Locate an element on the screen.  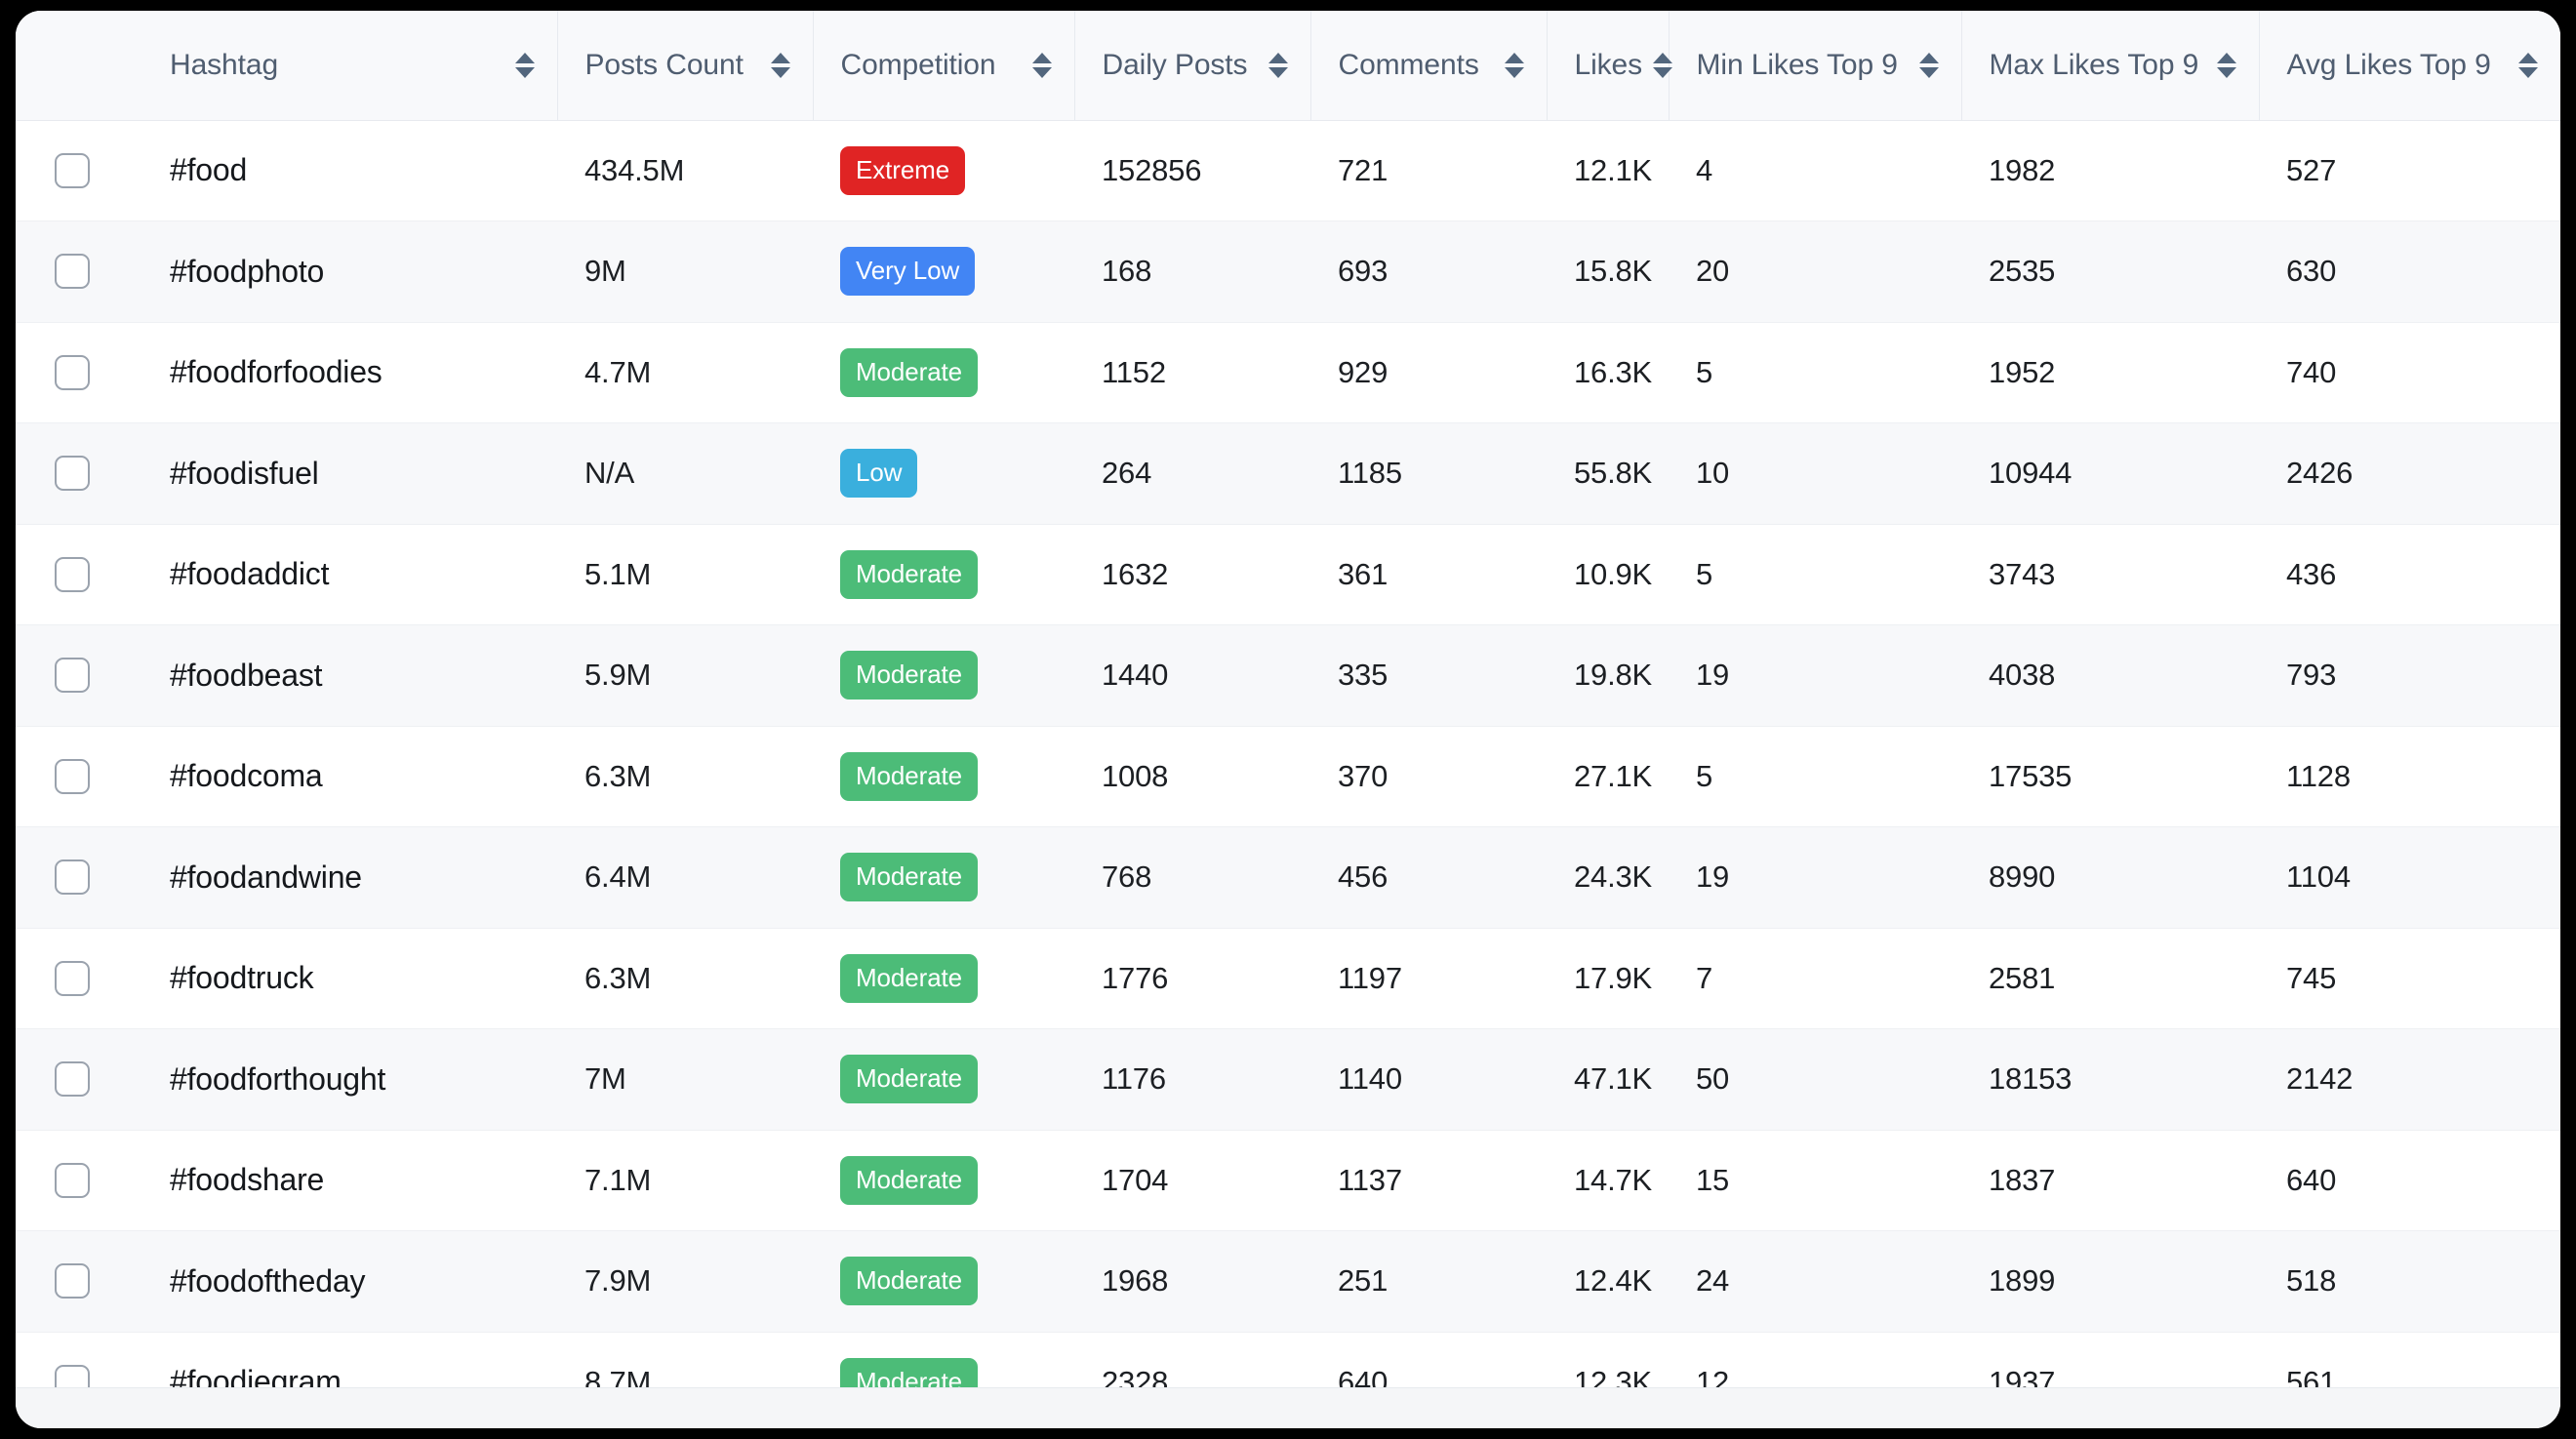
table-row: #foodisfuel N/A Low 264 1185 55.8K 10 10944 2426 is located at coordinates (1288, 473).